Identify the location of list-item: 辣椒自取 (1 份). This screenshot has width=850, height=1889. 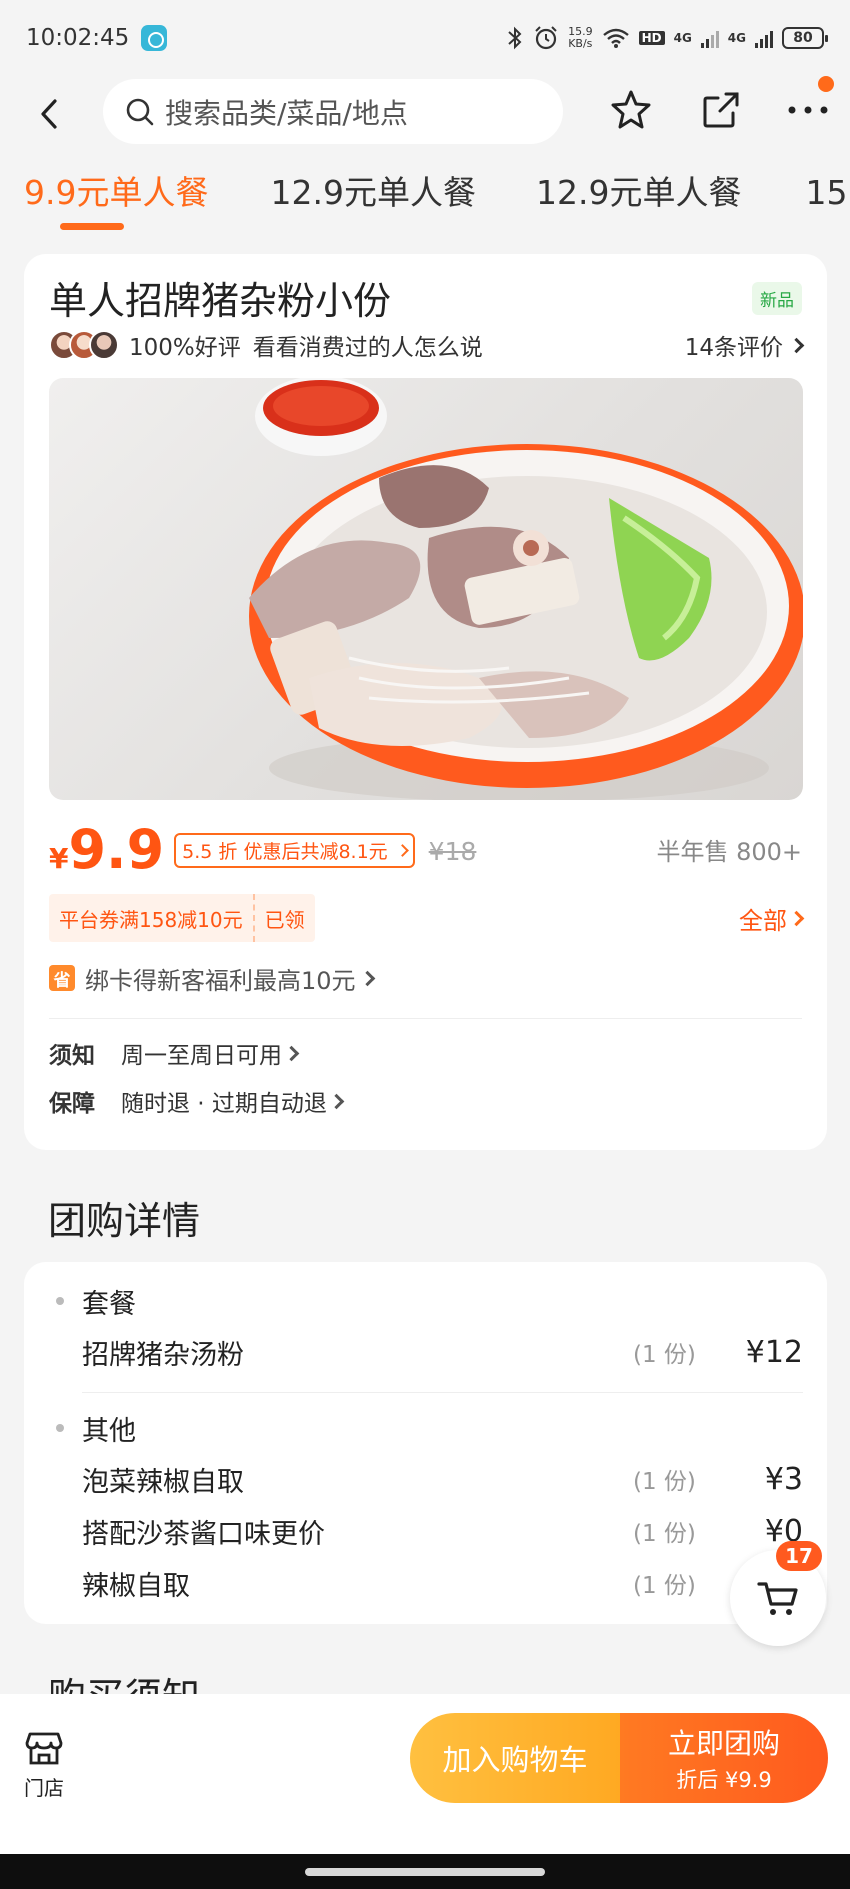
(425, 1583).